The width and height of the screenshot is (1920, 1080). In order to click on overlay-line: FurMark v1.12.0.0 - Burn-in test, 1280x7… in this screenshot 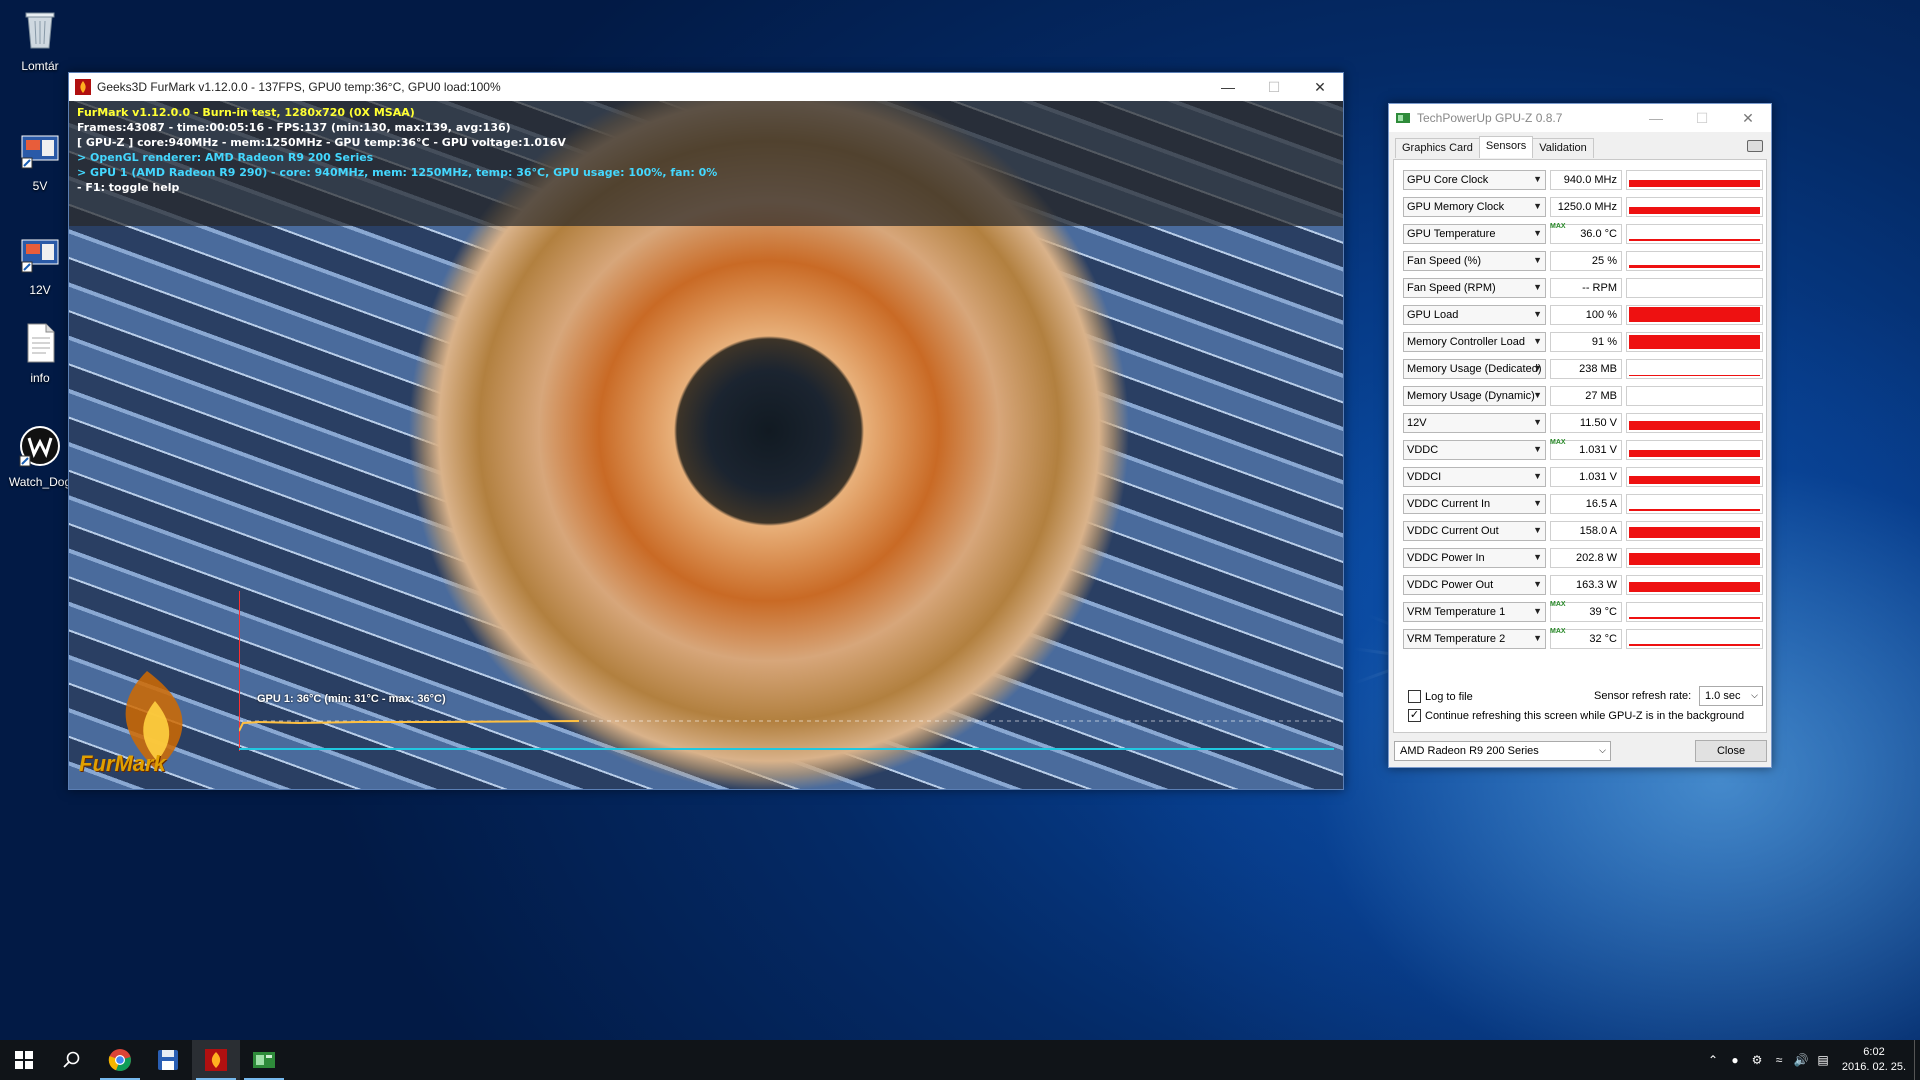, I will do `click(246, 112)`.